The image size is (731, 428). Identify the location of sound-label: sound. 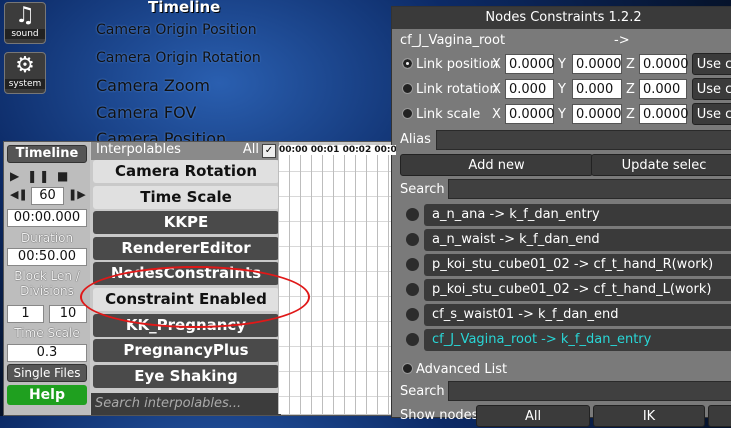
(25, 34).